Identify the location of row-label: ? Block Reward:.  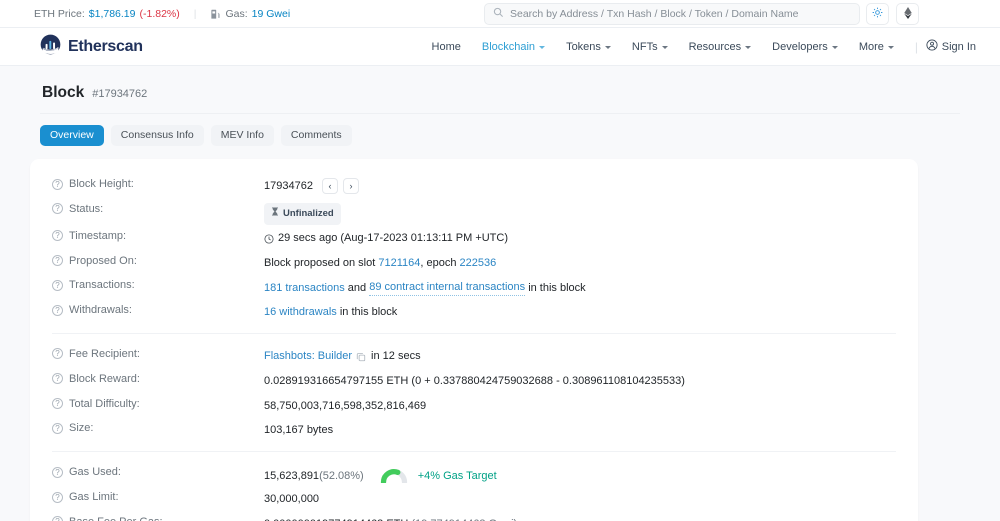
(158, 376).